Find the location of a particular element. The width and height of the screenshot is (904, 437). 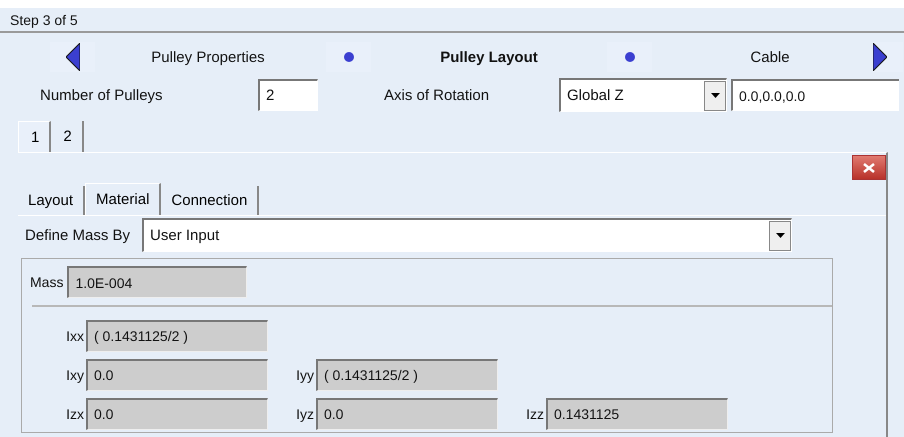

field-label: Iyz is located at coordinates (304, 414).